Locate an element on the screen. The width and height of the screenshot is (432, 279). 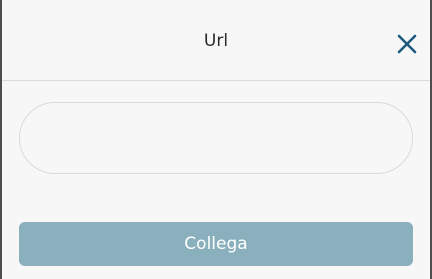
dialog-title: Url is located at coordinates (216, 41).